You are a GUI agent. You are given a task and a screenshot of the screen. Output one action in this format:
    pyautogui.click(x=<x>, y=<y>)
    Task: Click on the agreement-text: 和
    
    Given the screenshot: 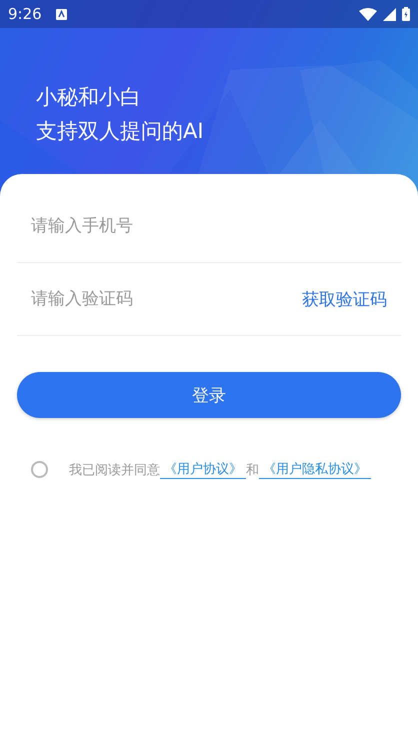 What is the action you would take?
    pyautogui.click(x=252, y=470)
    